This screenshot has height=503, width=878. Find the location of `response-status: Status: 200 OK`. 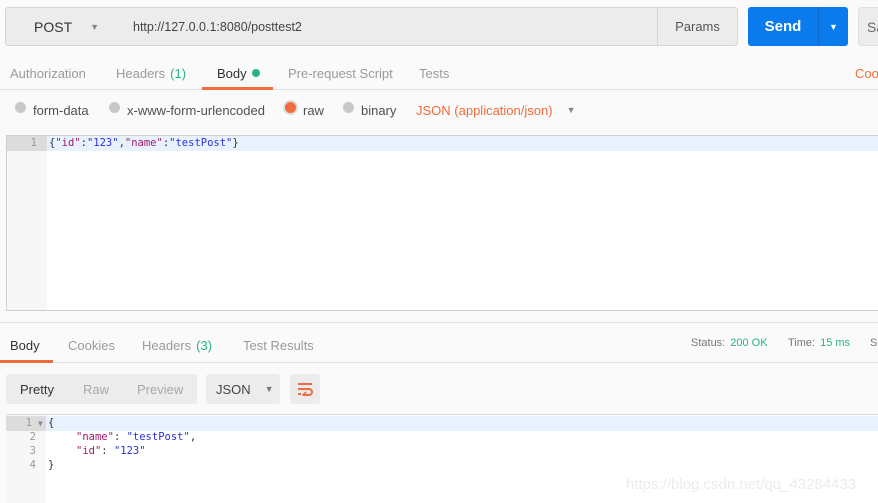

response-status: Status: 200 OK is located at coordinates (729, 343).